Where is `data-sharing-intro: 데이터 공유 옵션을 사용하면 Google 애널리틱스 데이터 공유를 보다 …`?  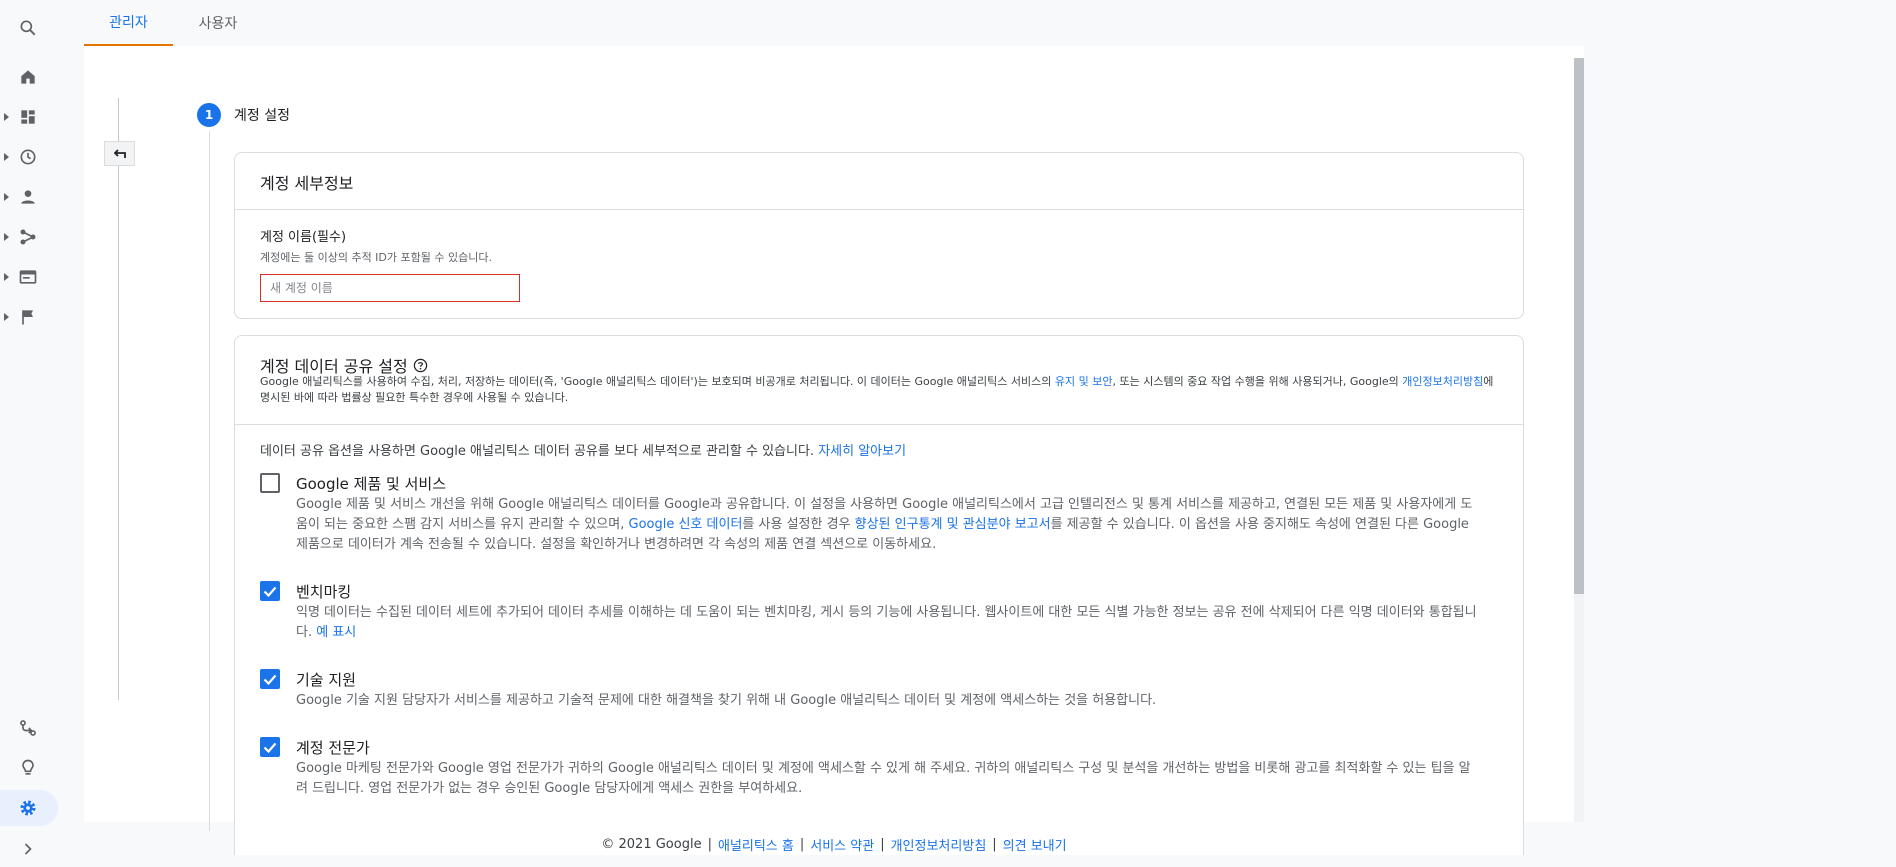
data-sharing-intro: 데이터 공유 옵션을 사용하면 Google 애널리틱스 데이터 공유를 보다 … is located at coordinates (583, 449).